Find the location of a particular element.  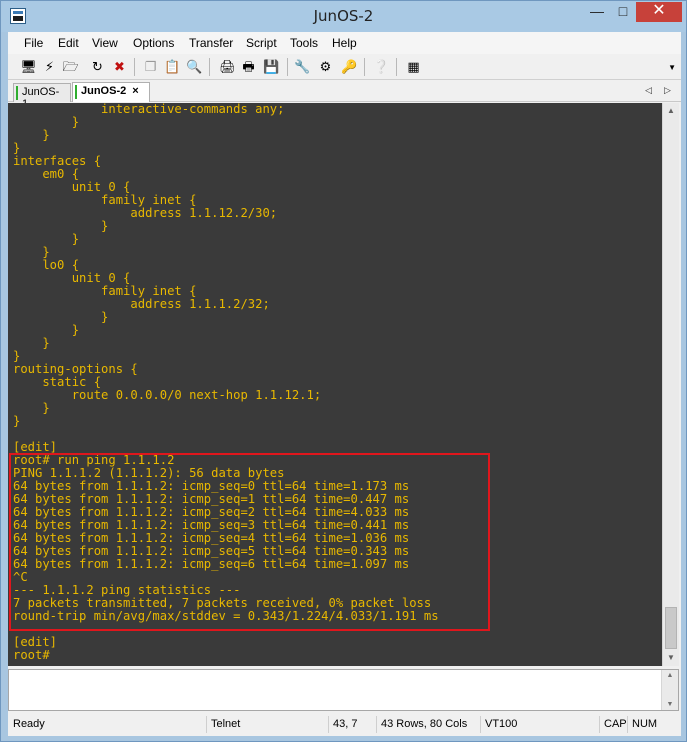

menu-options: Options is located at coordinates (153, 43).